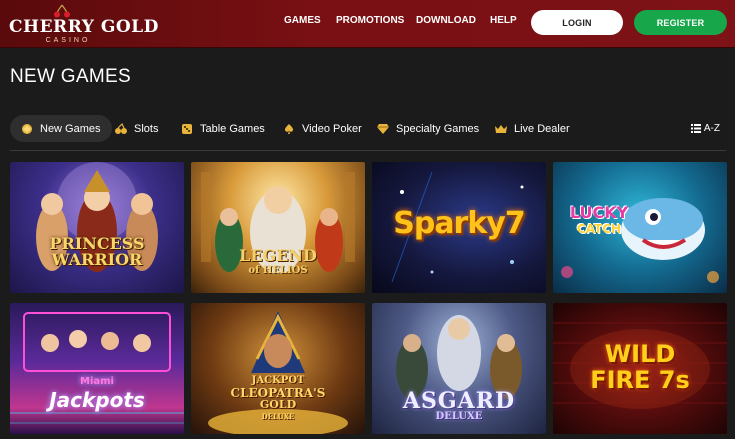 This screenshot has width=735, height=439. Describe the element at coordinates (599, 229) in the screenshot. I see `game-title-line: CATCH` at that location.